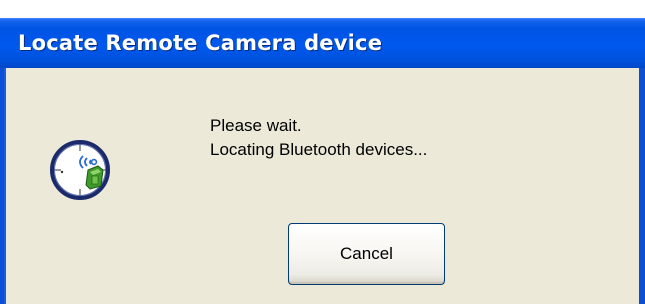 Image resolution: width=645 pixels, height=304 pixels. Describe the element at coordinates (5, 186) in the screenshot. I see `window-frame-left-inner` at that location.